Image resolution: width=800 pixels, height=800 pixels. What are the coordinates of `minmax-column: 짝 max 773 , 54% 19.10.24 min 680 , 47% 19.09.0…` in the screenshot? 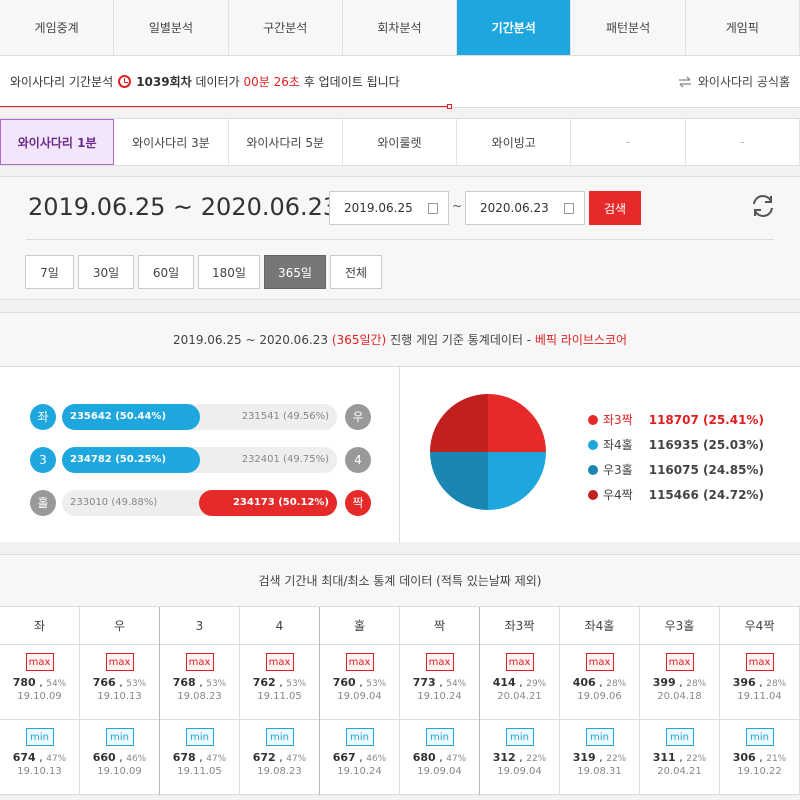 It's located at (440, 701).